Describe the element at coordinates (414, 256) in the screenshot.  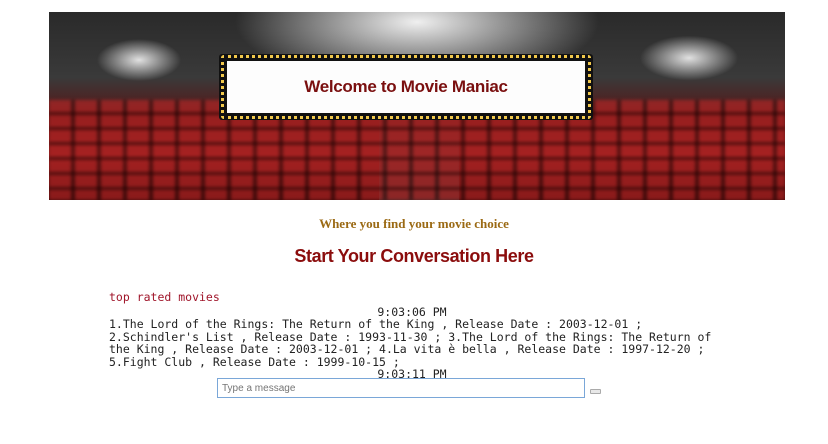
I see `conversation-heading: Start Your Conversation Here` at that location.